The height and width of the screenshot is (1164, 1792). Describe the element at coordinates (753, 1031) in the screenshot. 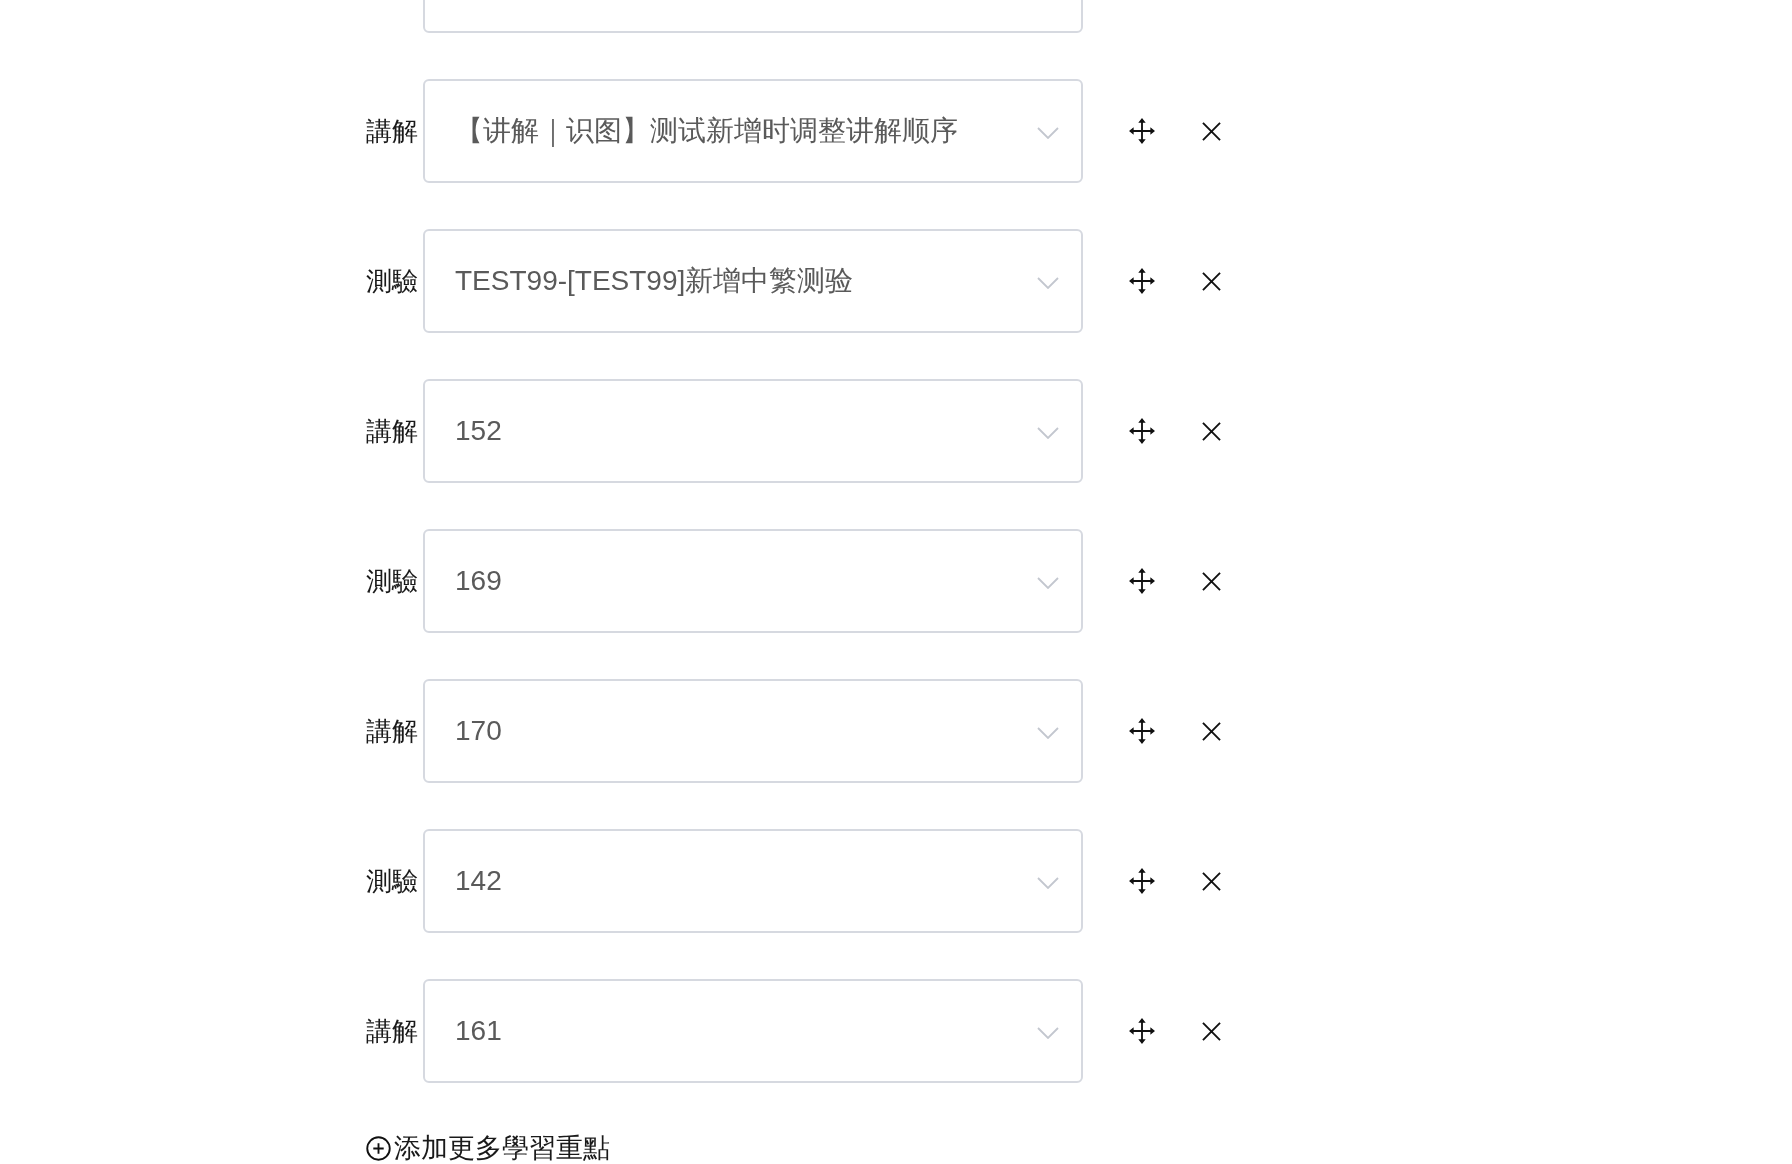

I see `select-field: 161` at that location.